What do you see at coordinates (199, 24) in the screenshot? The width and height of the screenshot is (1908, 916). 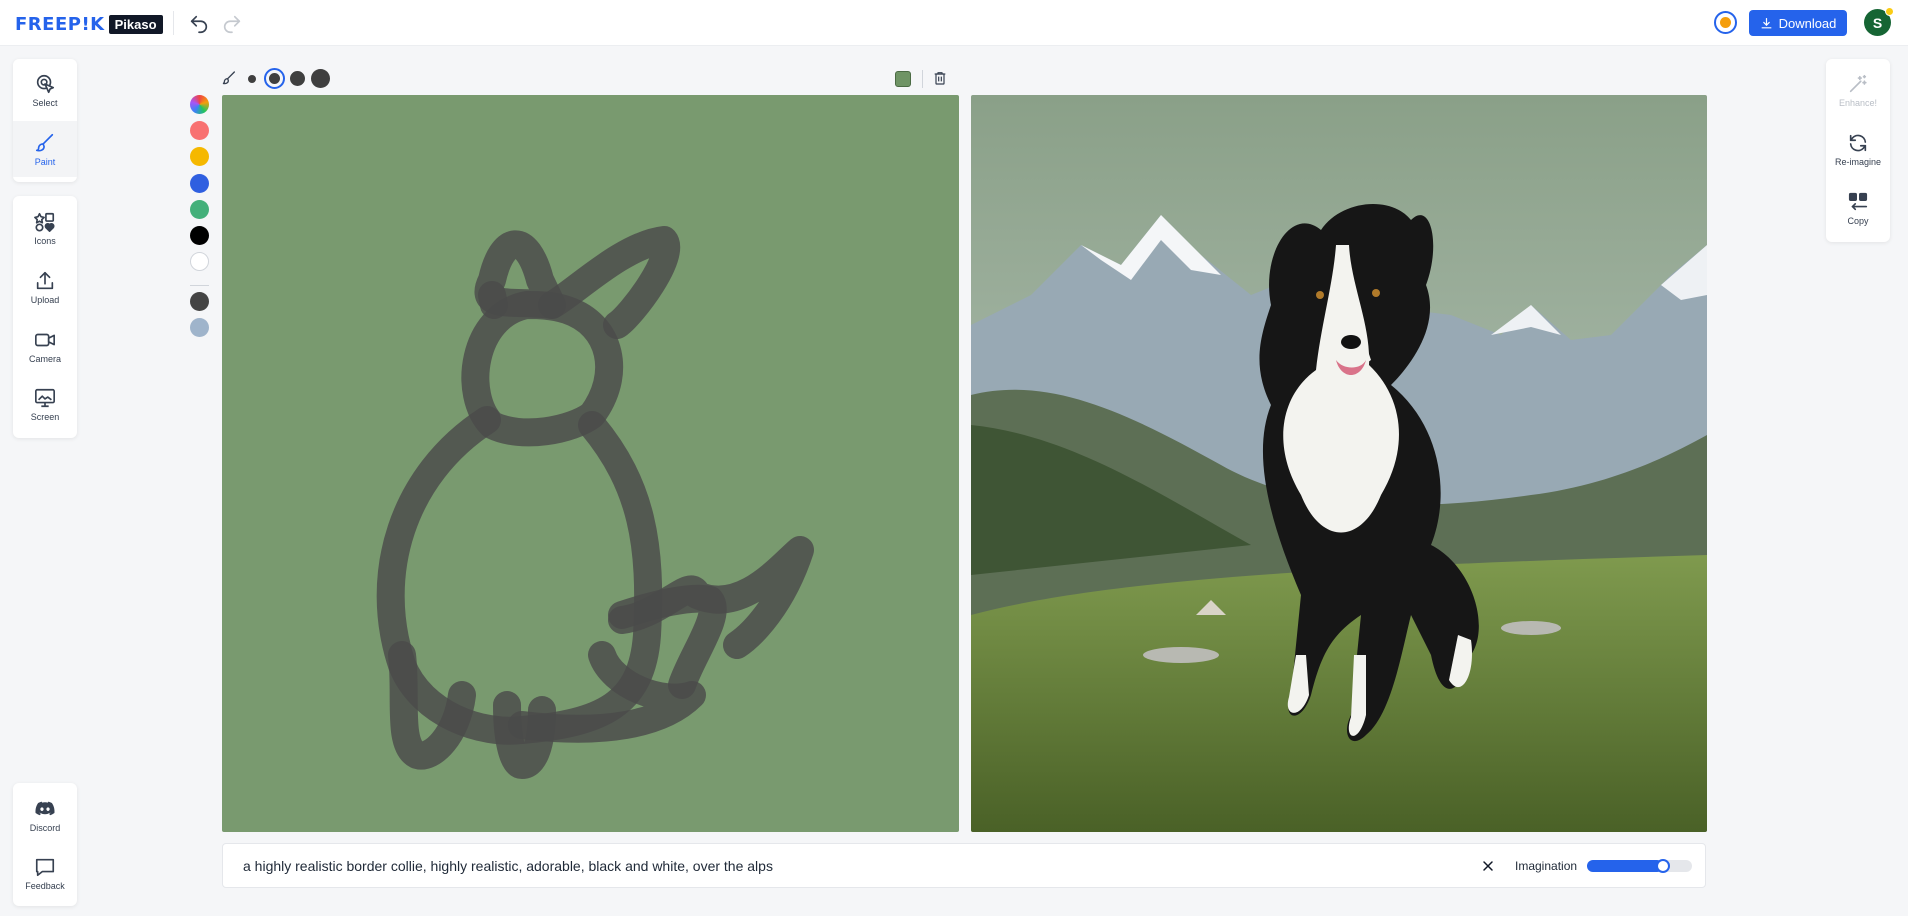 I see `undo-icon` at bounding box center [199, 24].